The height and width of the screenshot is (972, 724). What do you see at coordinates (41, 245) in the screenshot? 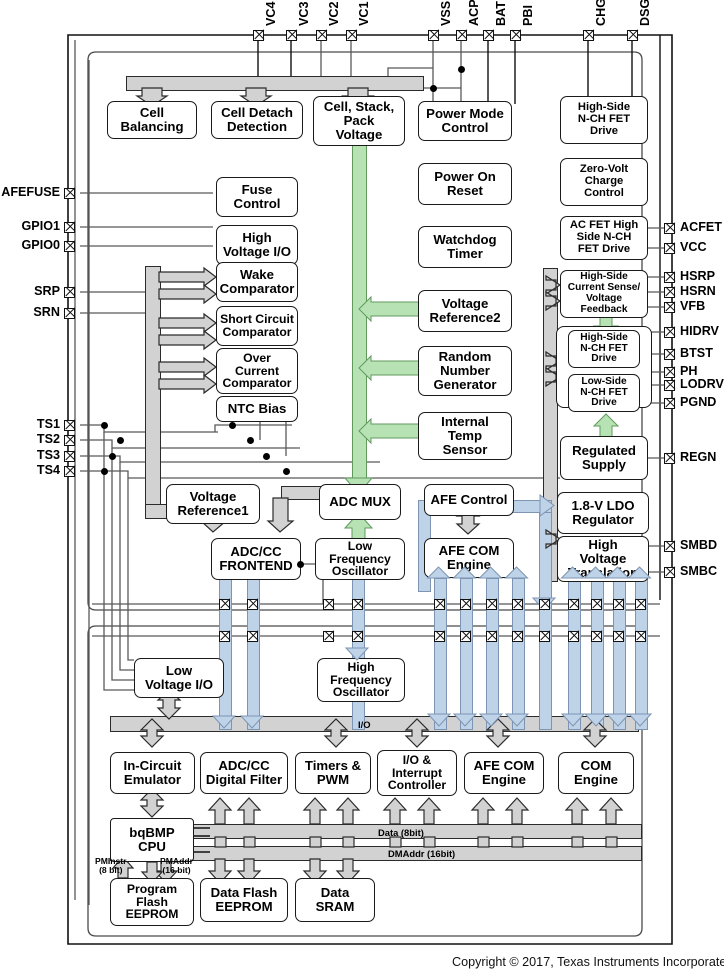
I see `pin-label-gpio0: GPIO0` at bounding box center [41, 245].